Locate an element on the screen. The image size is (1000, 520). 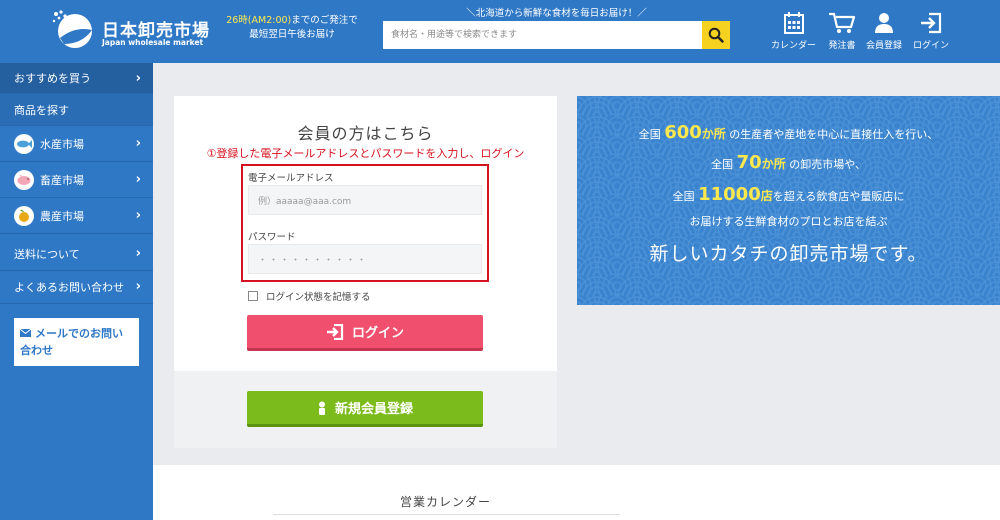
login-button-label: ログイン is located at coordinates (377, 333).